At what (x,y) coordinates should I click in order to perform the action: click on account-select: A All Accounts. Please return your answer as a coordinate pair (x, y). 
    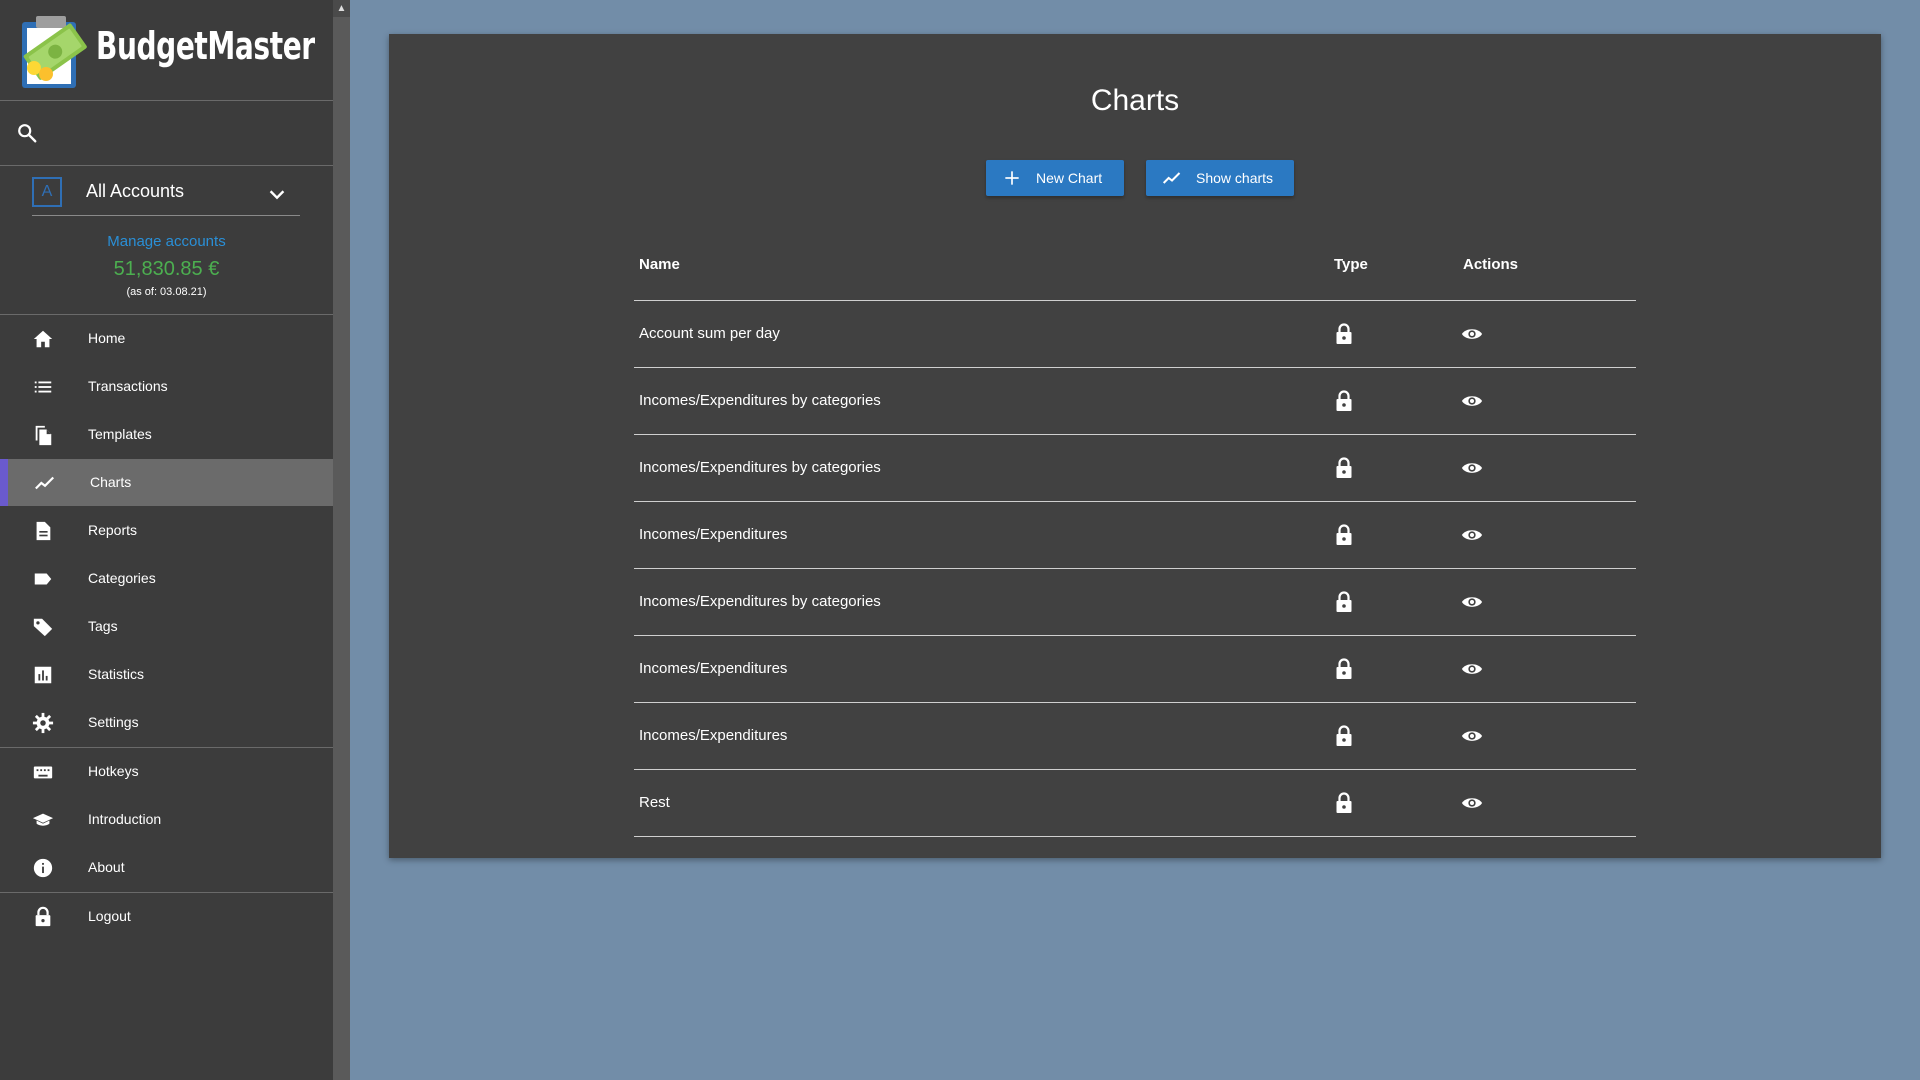
    Looking at the image, I should click on (166, 195).